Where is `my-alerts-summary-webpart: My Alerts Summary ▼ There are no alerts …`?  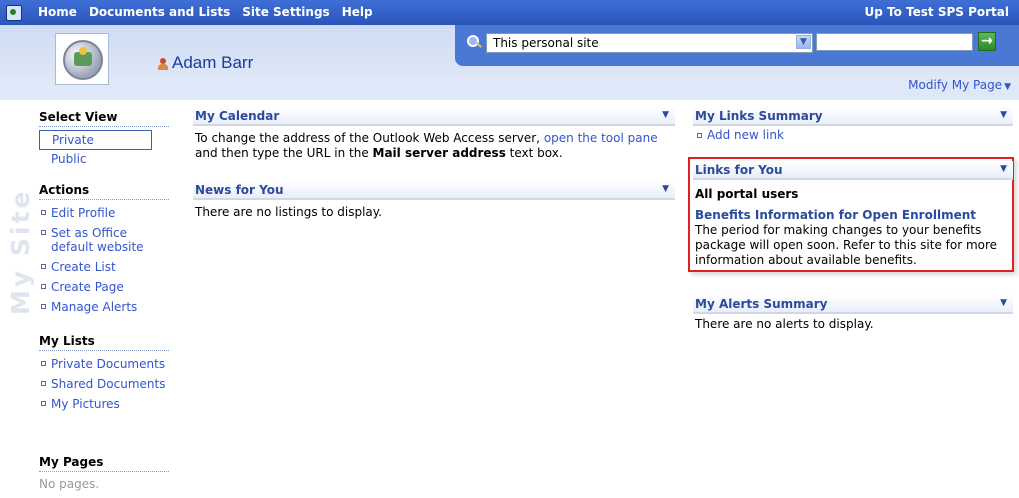
my-alerts-summary-webpart: My Alerts Summary ▼ There are no alerts … is located at coordinates (853, 316).